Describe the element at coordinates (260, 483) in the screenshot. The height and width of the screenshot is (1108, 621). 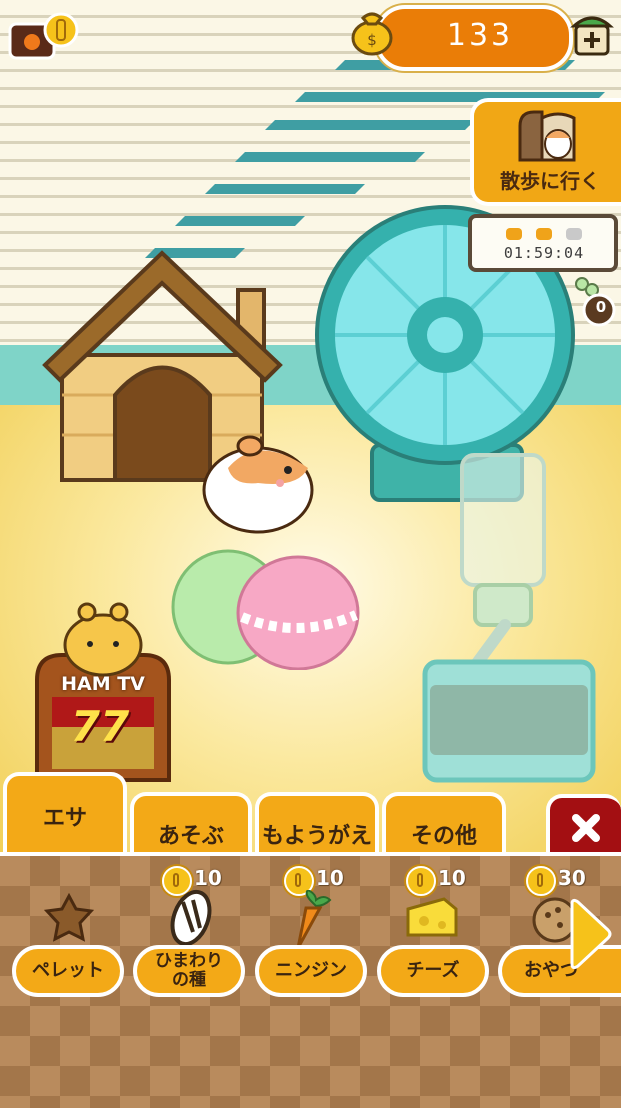
I see `hamster` at that location.